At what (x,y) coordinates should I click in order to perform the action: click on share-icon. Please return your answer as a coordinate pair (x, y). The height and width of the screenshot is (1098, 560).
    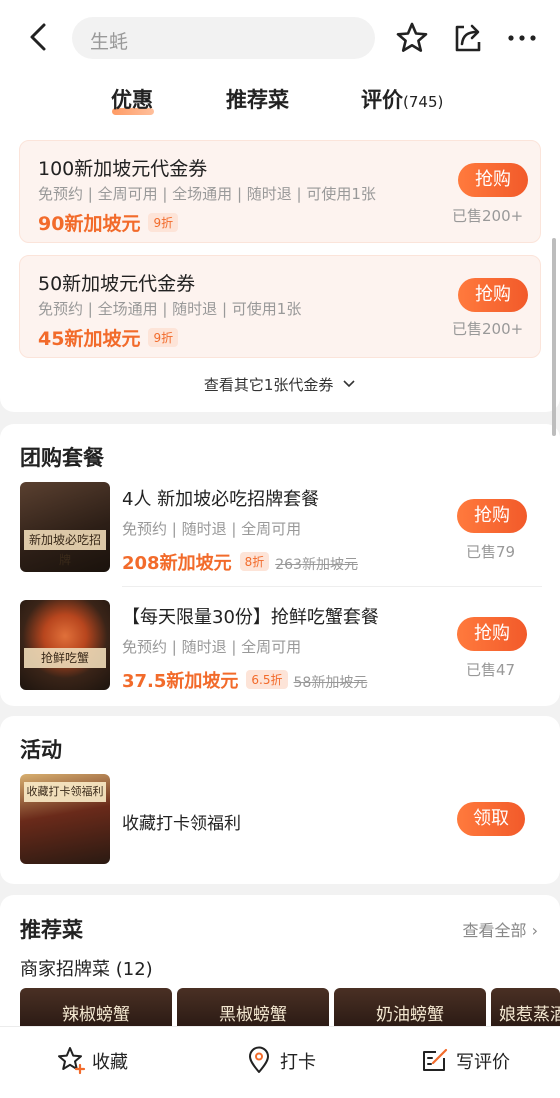
    Looking at the image, I should click on (468, 38).